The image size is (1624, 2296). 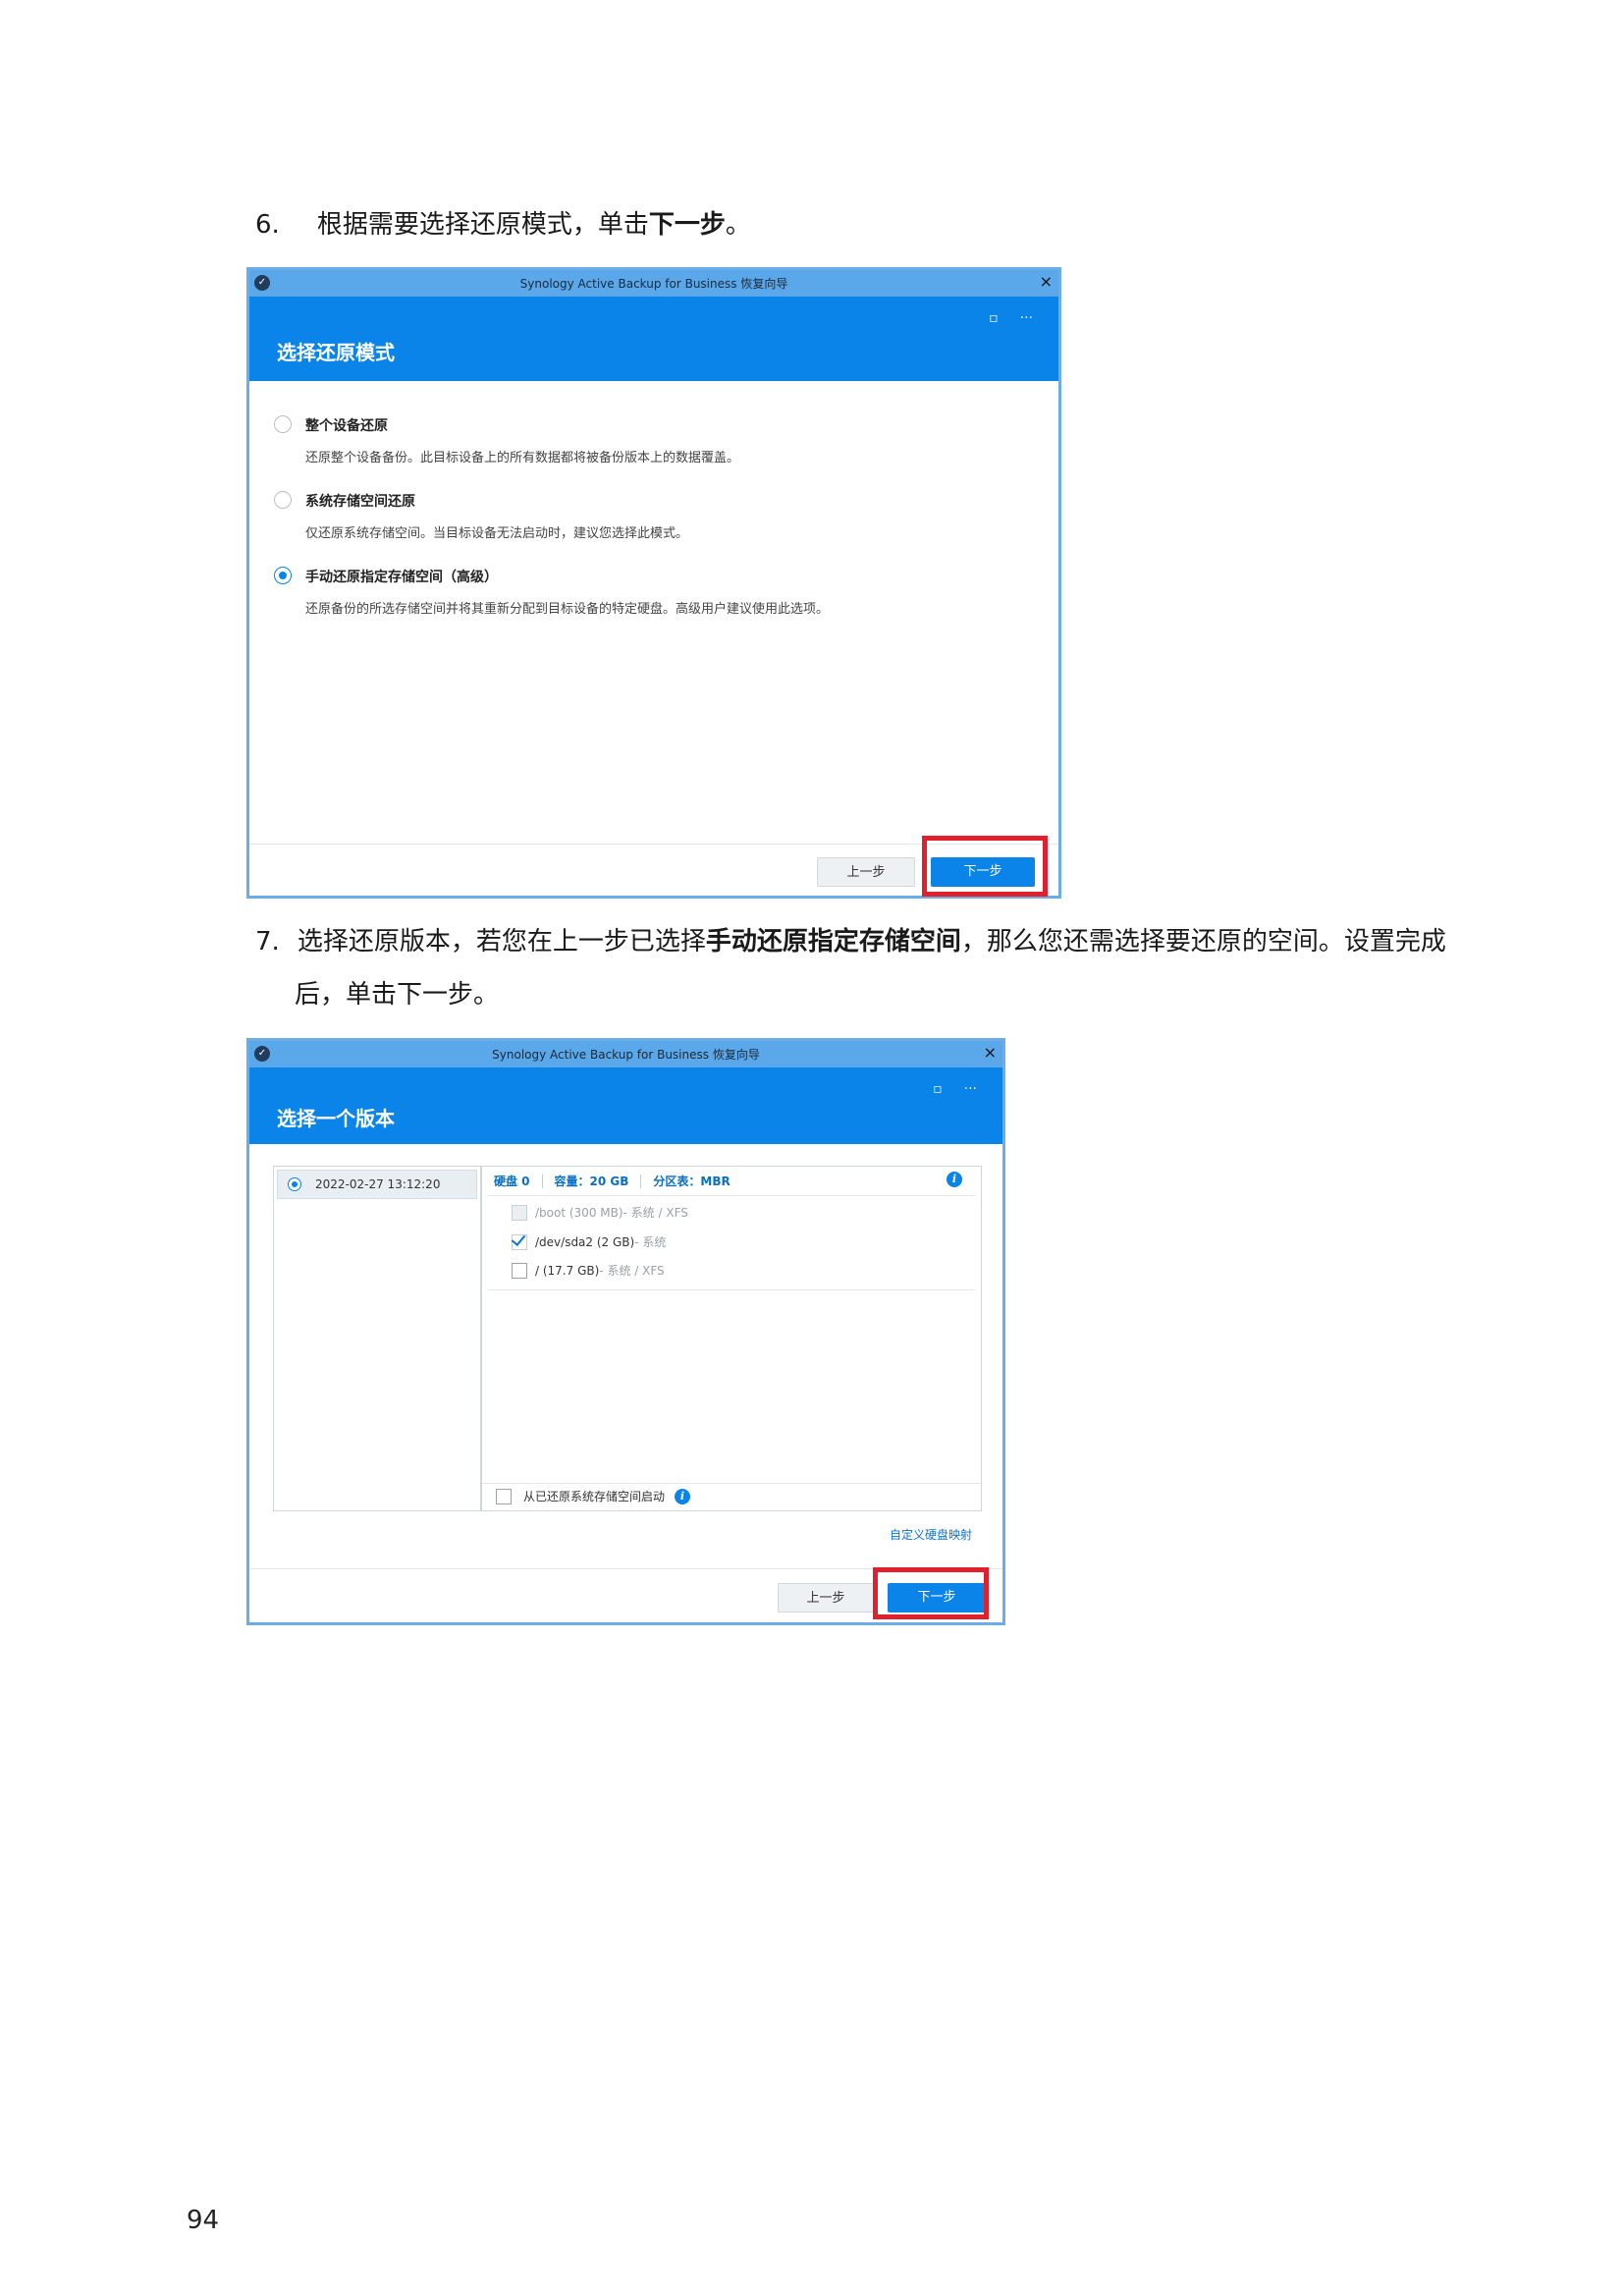 What do you see at coordinates (653, 339) in the screenshot?
I see `dialog-header: ▫ ··· 选择还原模式` at bounding box center [653, 339].